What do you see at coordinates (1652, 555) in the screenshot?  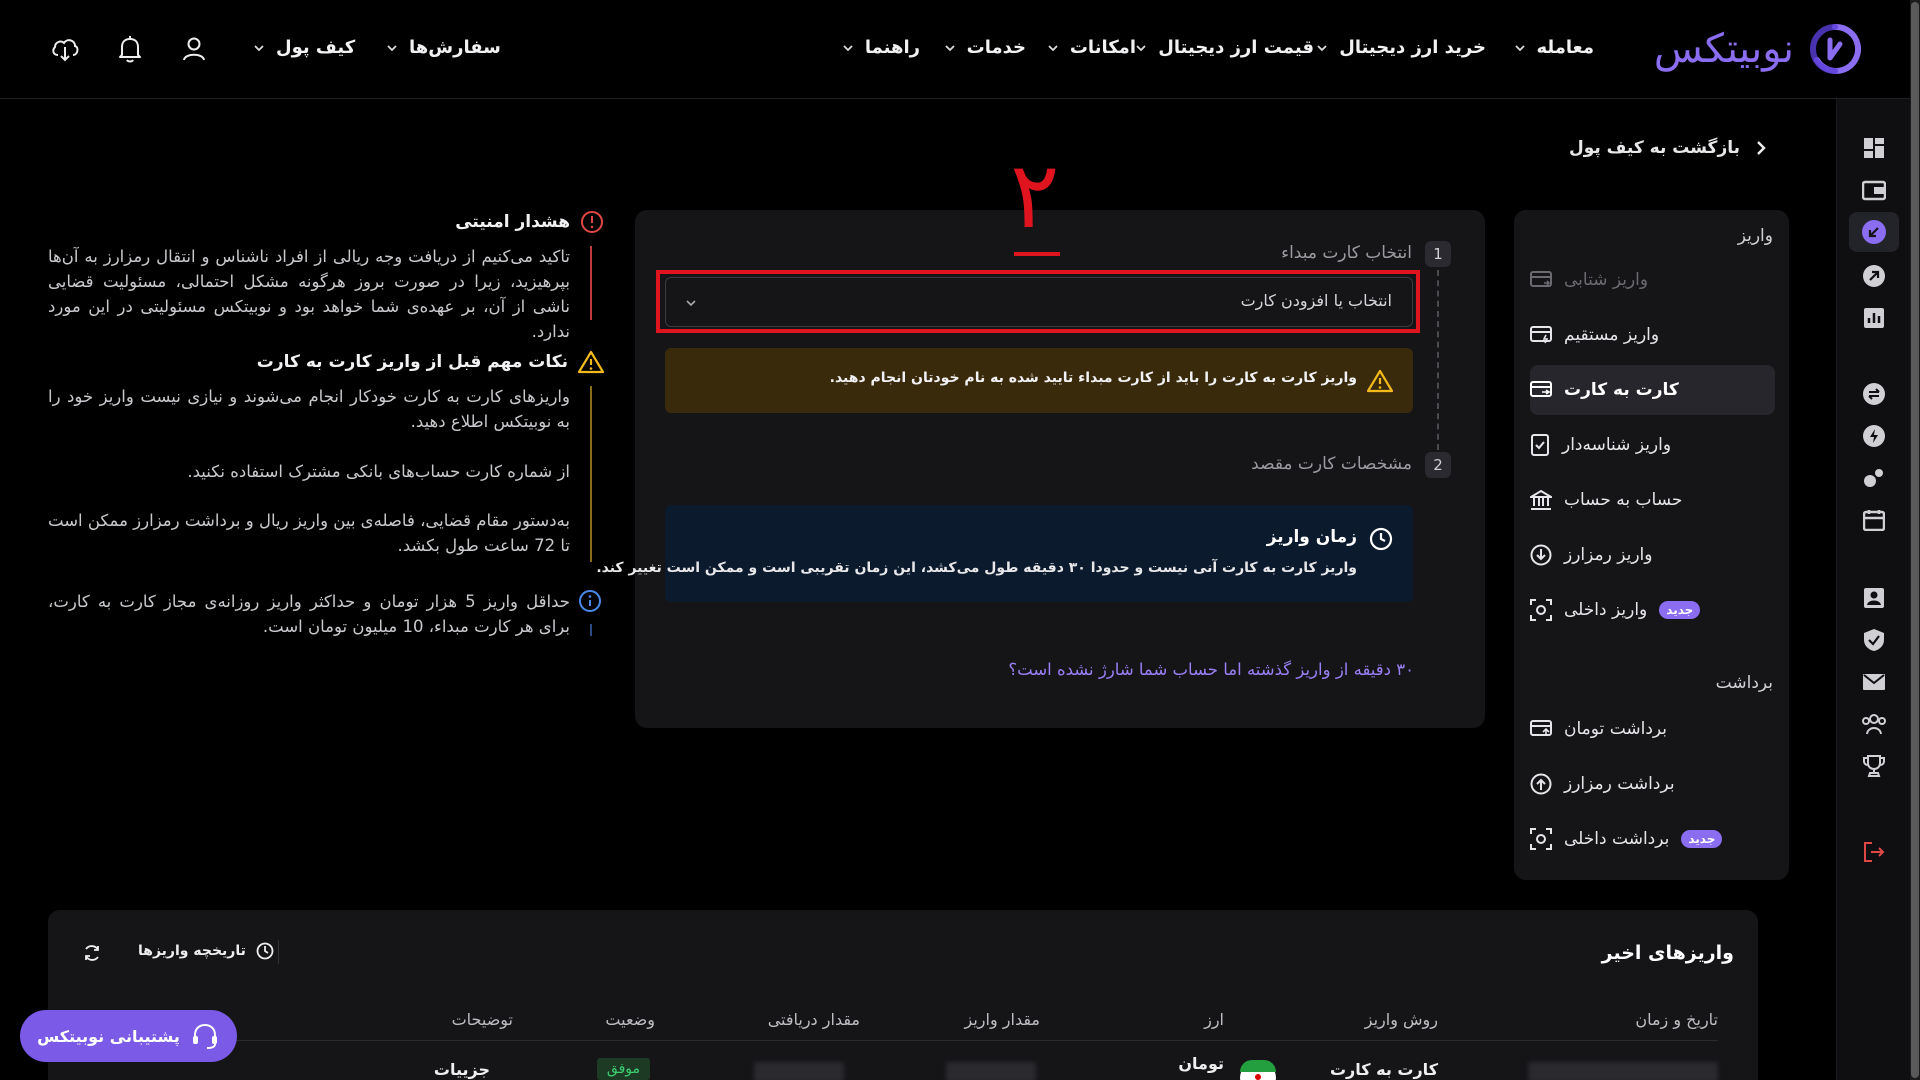 I see `sidebar-item-crypto-deposit: واریز رمزارز` at bounding box center [1652, 555].